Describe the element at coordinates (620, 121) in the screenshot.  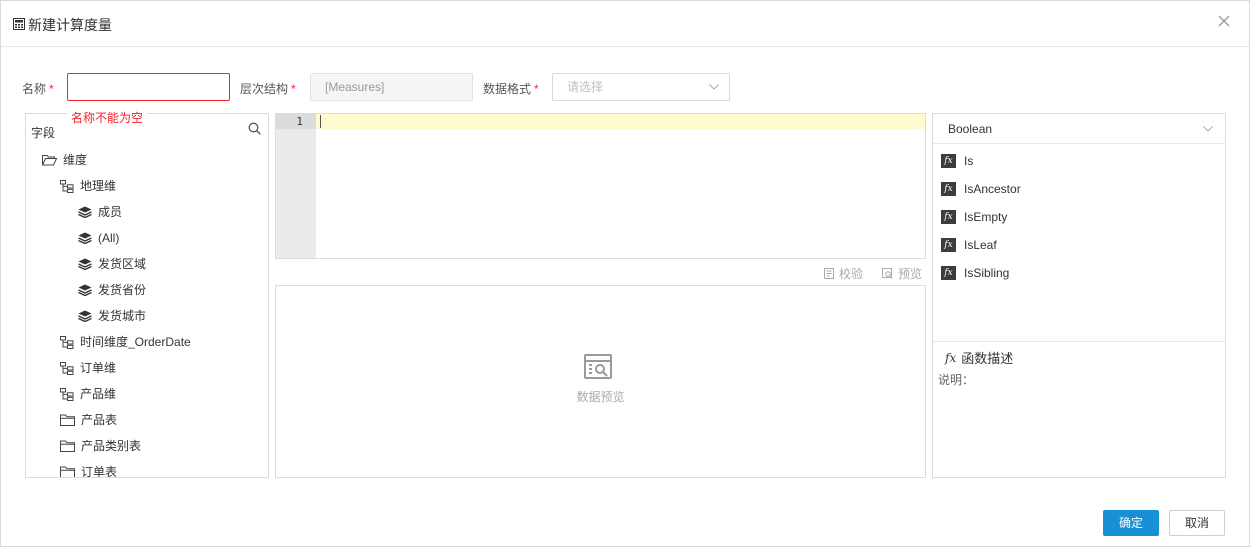
I see `editor-active-line` at that location.